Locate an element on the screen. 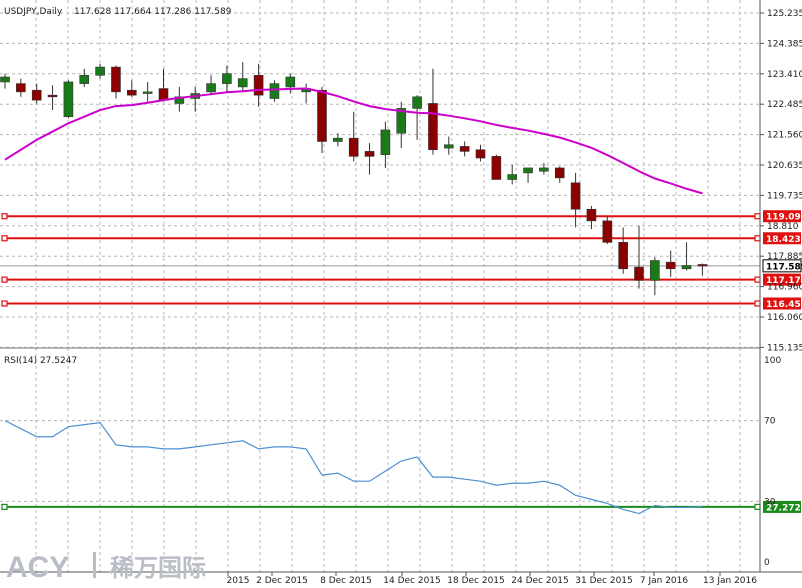 This screenshot has width=802, height=588. rsi-level-handle-right is located at coordinates (757, 507).